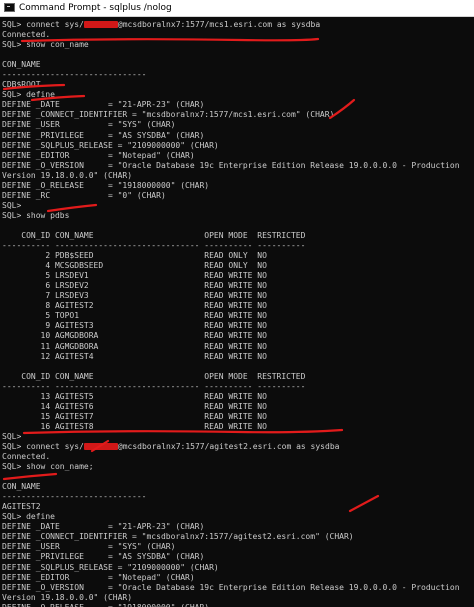  I want to click on console-line: 7 LRSDEV3 READ WRITE NO, so click(237, 296).